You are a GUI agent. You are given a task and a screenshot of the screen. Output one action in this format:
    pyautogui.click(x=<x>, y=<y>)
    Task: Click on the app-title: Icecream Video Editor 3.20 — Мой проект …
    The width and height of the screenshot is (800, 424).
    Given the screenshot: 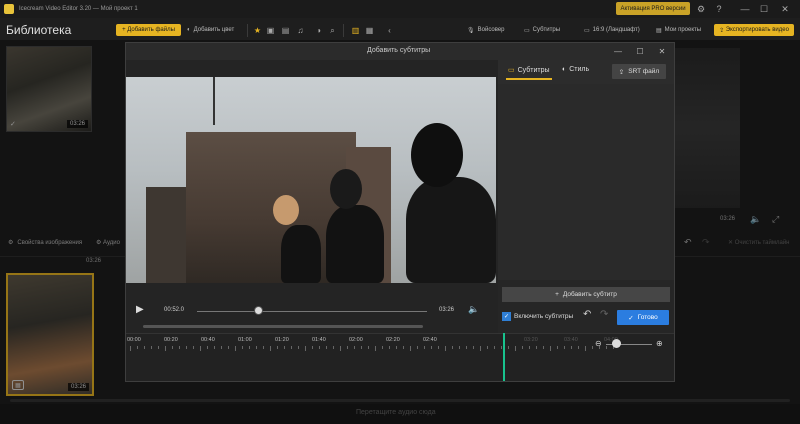 What is the action you would take?
    pyautogui.click(x=78, y=9)
    